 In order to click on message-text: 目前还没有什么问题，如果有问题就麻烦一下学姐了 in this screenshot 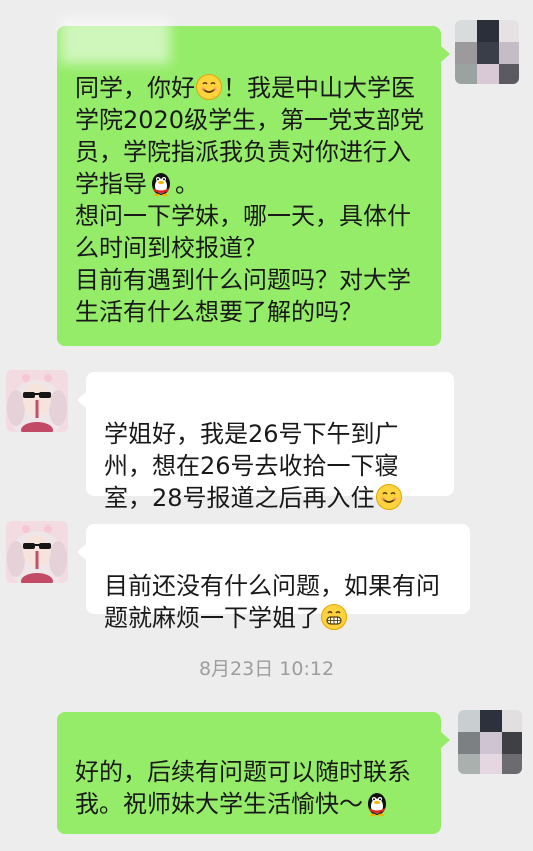, I will do `click(272, 602)`.